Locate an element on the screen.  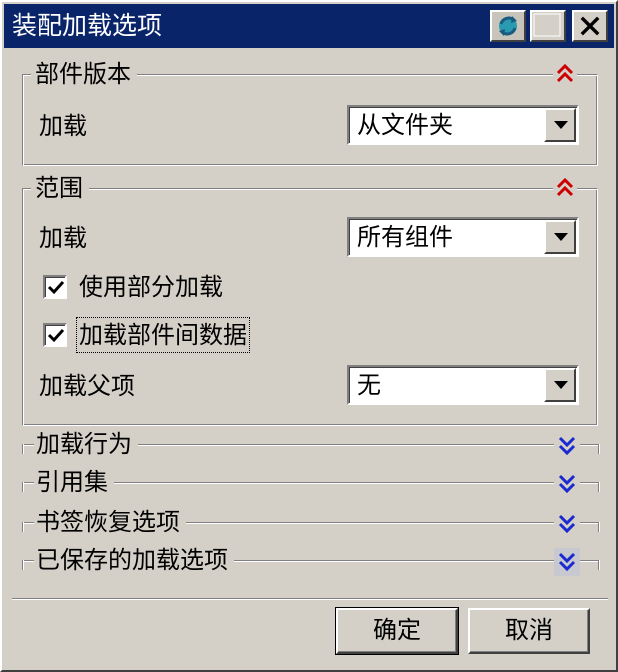
saved-load-options-section: 已保存的加载选项 is located at coordinates (311, 561).